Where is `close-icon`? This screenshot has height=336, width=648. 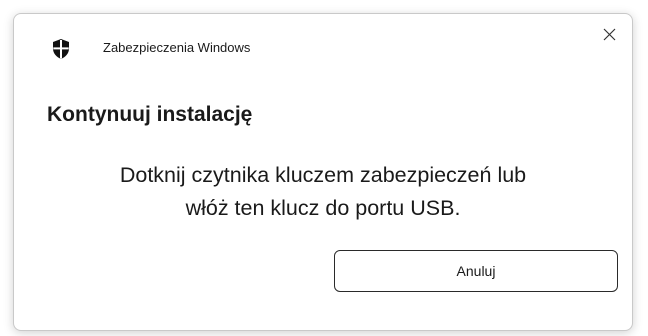 close-icon is located at coordinates (609, 34).